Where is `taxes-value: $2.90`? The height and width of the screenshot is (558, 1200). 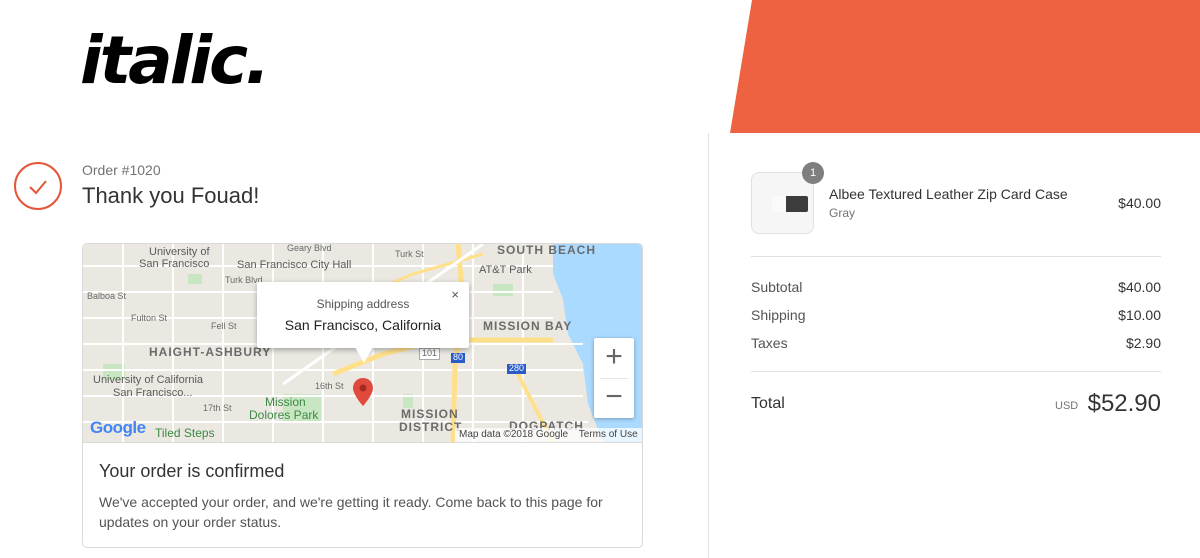 taxes-value: $2.90 is located at coordinates (1143, 343).